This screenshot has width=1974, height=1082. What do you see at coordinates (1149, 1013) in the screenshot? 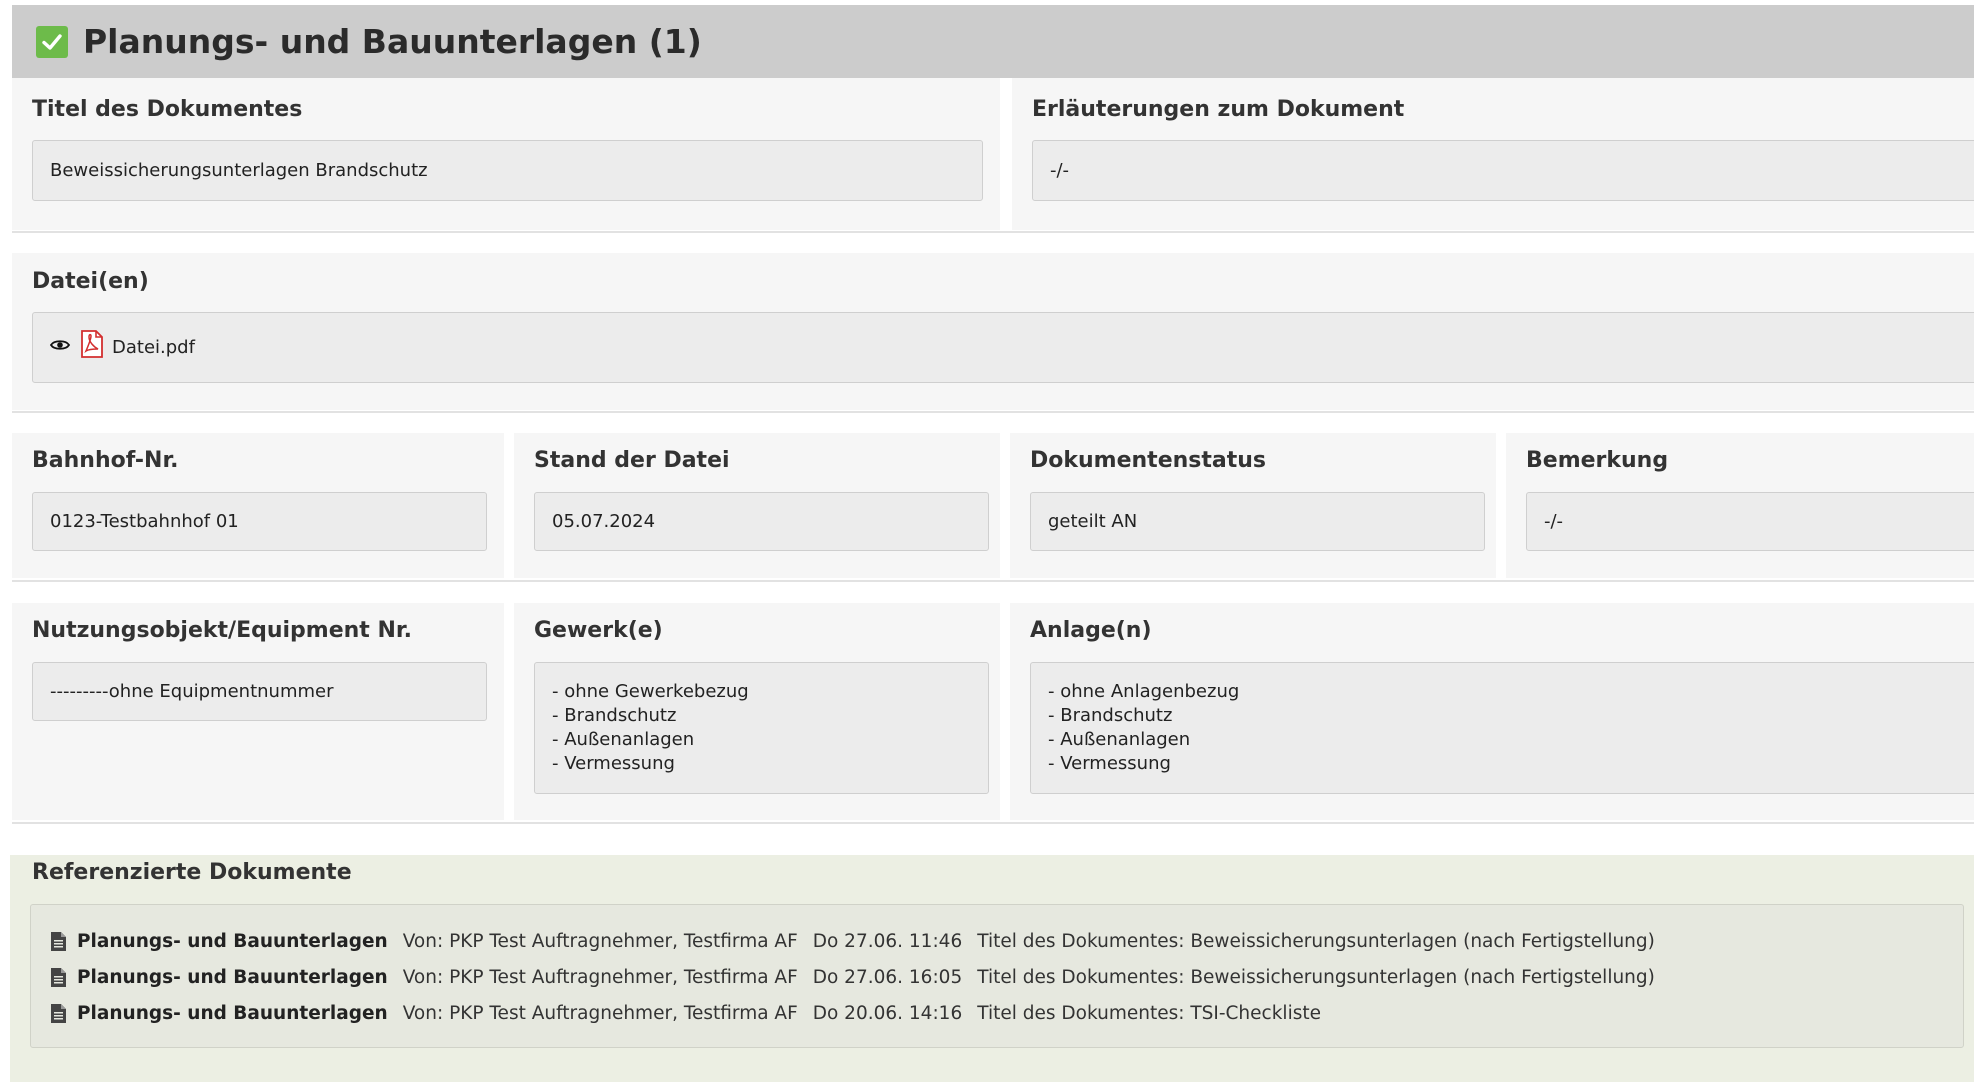
I see `referenced-title: Titel des Dokumentes: TSI-Checkliste` at bounding box center [1149, 1013].